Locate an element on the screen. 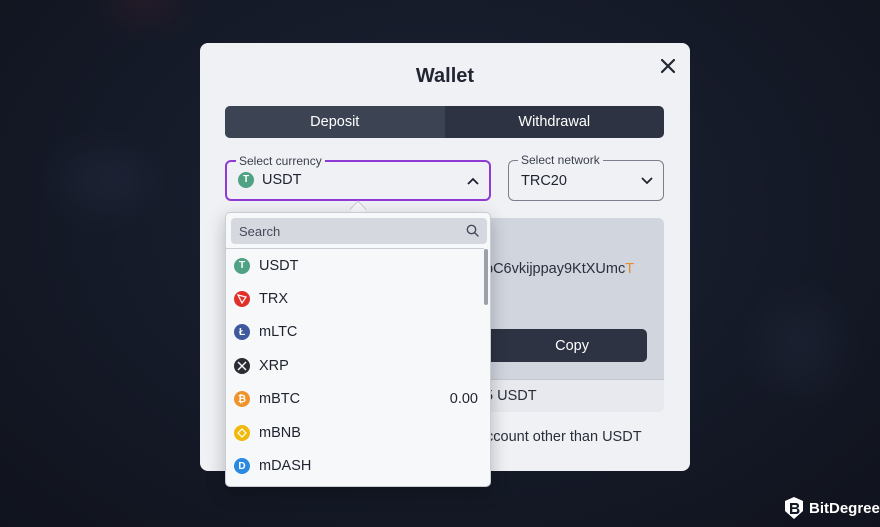  tab-deposit: Deposit is located at coordinates (335, 122).